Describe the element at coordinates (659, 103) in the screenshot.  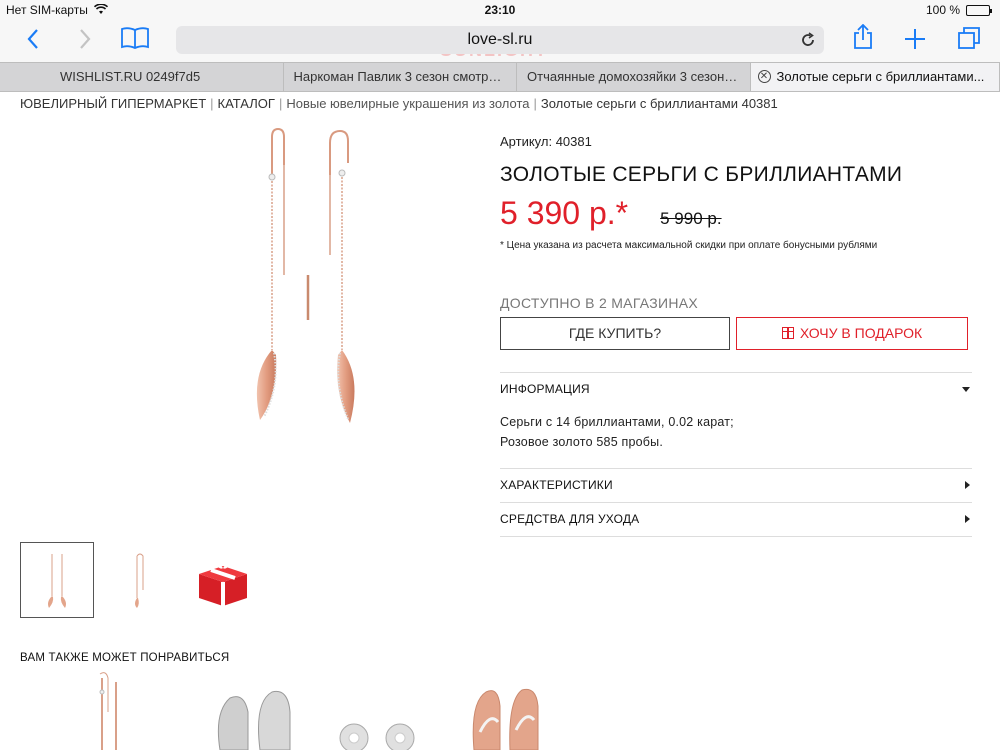
I see `breadcrumb-current: Золотые серьги с бриллиантами 40381` at that location.